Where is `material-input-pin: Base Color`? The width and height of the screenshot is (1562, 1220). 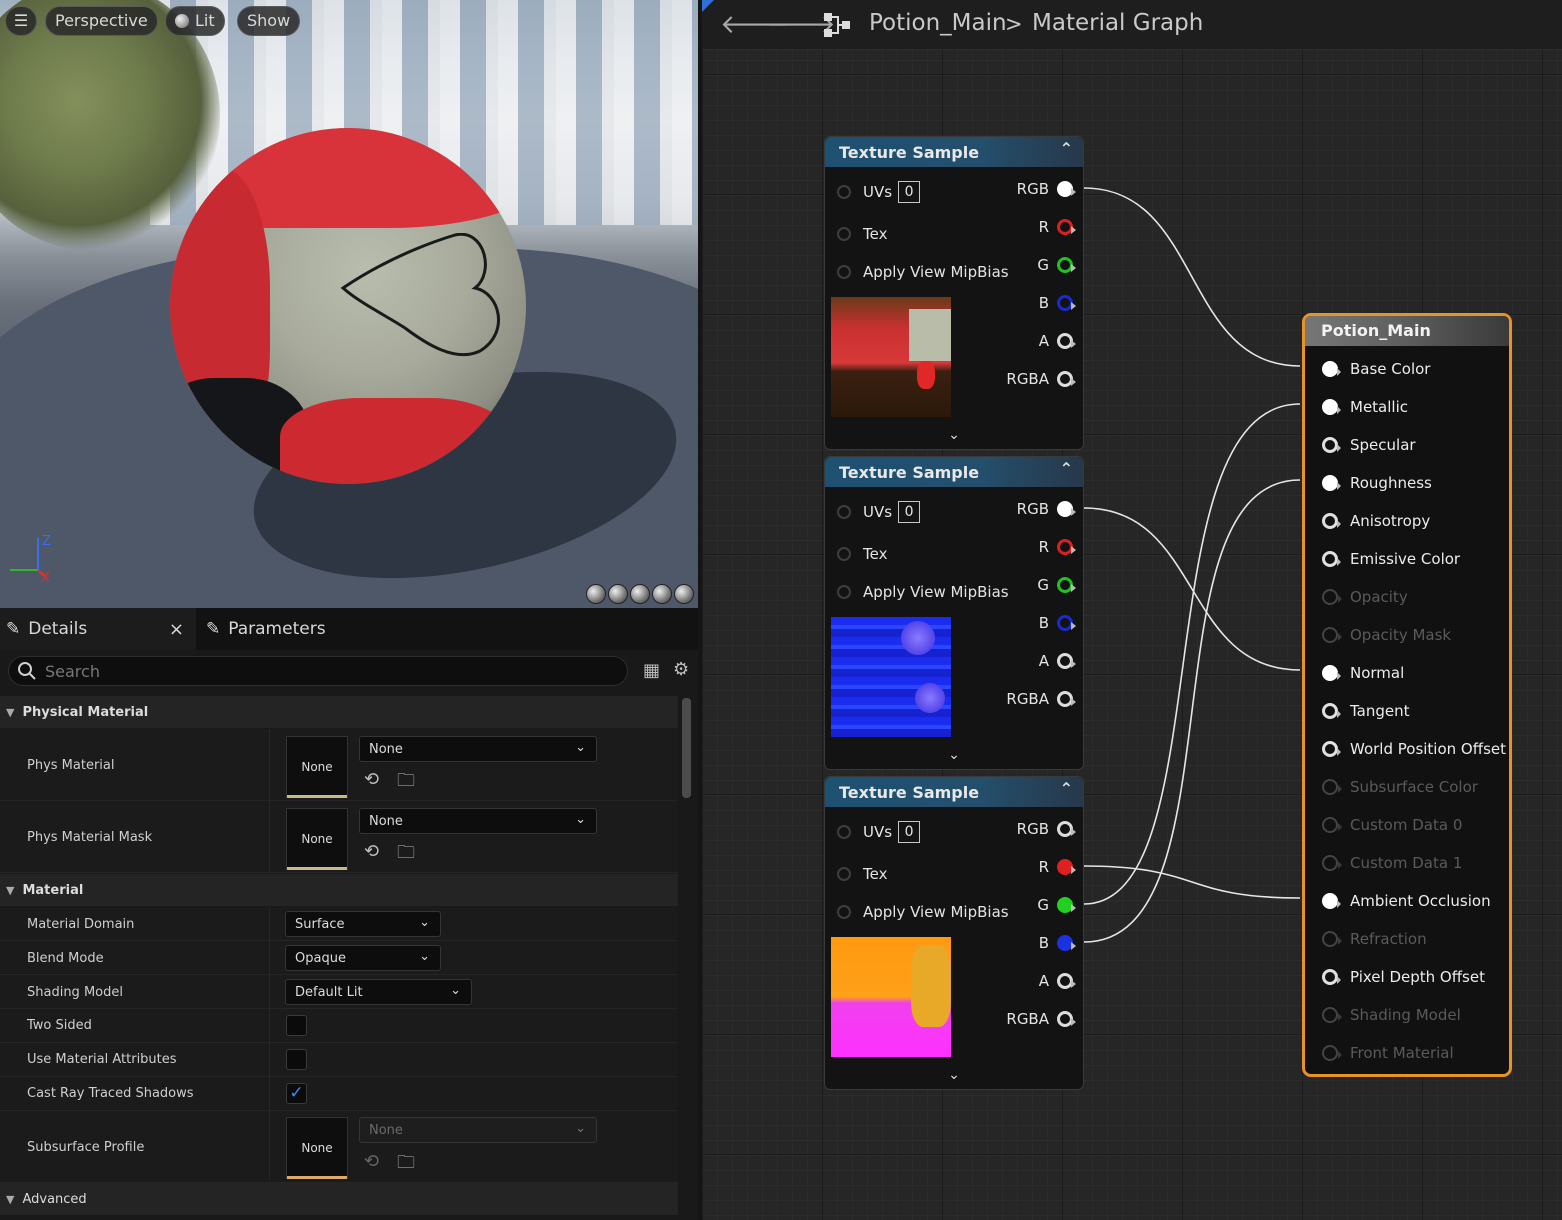
material-input-pin: Base Color is located at coordinates (1376, 369).